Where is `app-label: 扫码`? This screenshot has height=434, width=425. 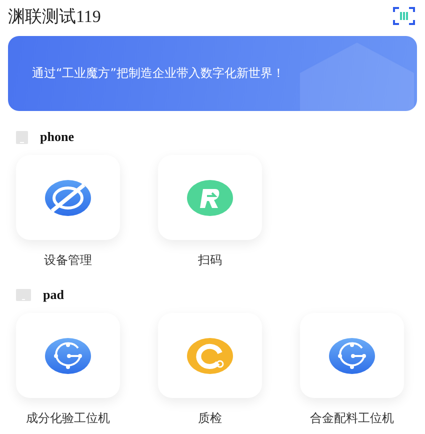 app-label: 扫码 is located at coordinates (210, 260).